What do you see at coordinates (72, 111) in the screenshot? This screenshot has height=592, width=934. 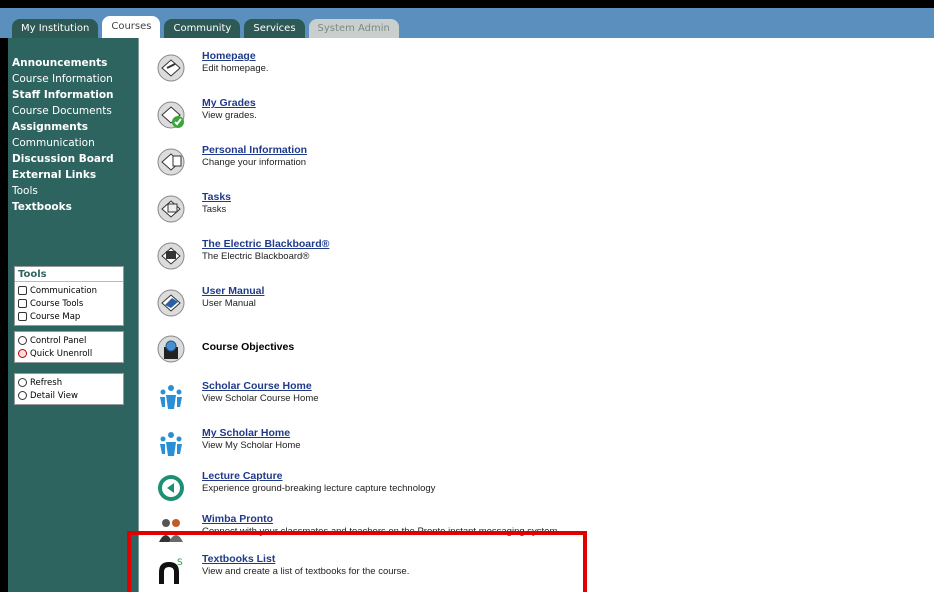 I see `nav-course-documents: Course Documents` at bounding box center [72, 111].